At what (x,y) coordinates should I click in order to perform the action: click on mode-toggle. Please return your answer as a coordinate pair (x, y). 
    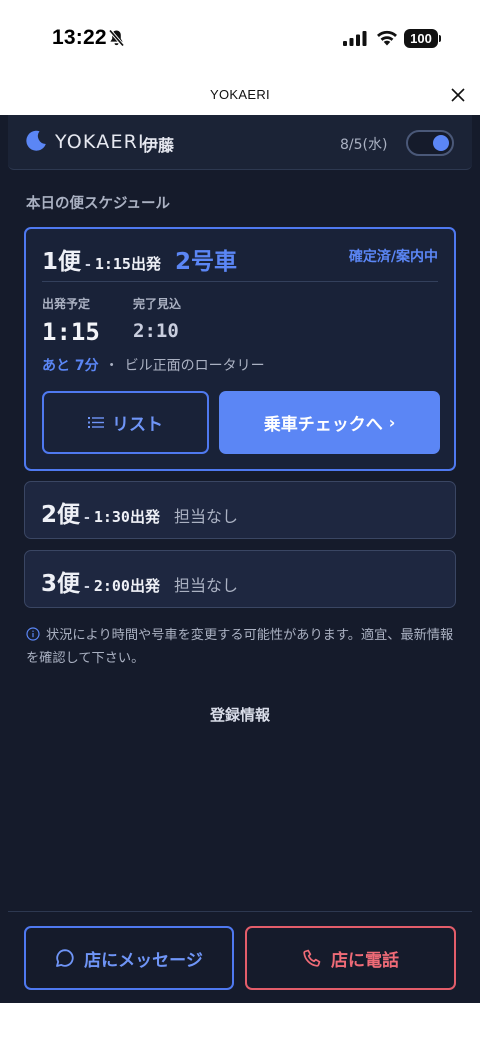
    Looking at the image, I should click on (430, 143).